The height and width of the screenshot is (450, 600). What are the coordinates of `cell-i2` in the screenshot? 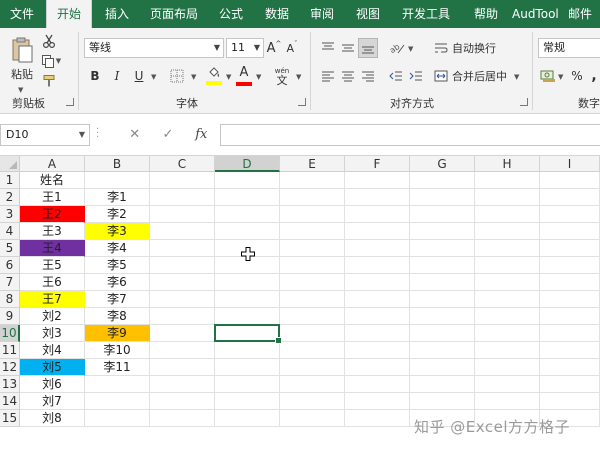 It's located at (570, 197).